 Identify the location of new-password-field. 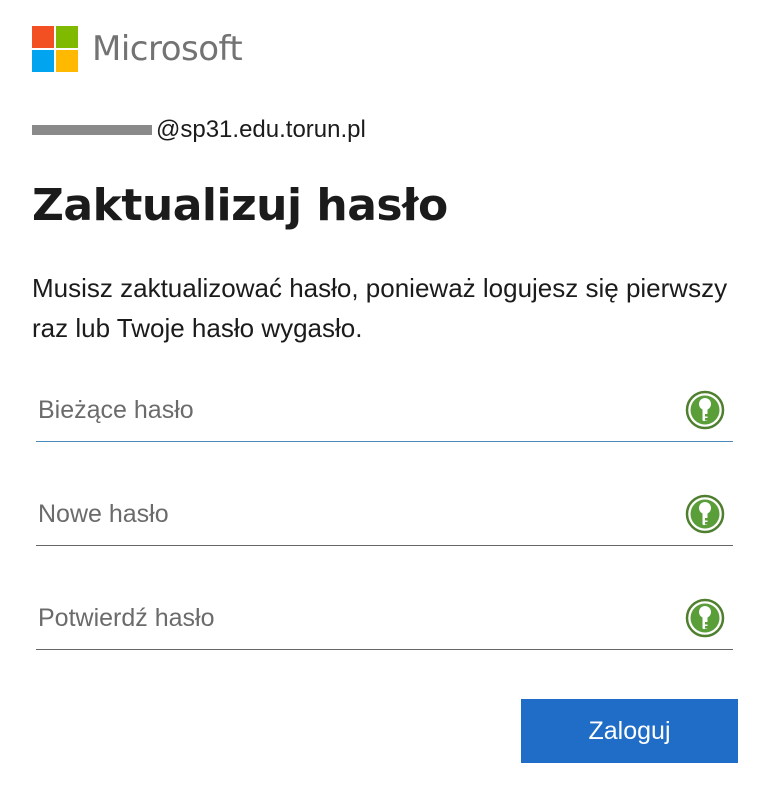
(384, 516).